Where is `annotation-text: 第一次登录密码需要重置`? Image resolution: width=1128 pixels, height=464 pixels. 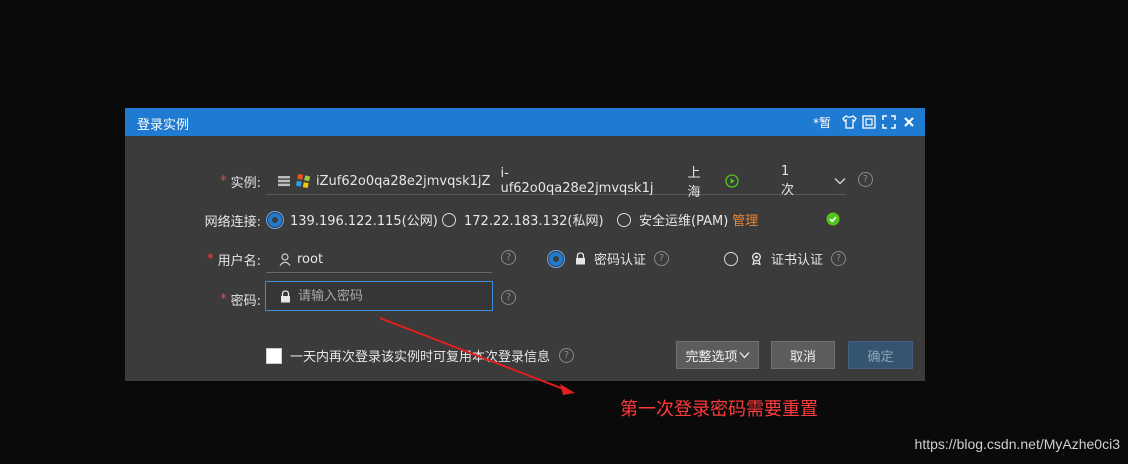 annotation-text: 第一次登录密码需要重置 is located at coordinates (719, 409).